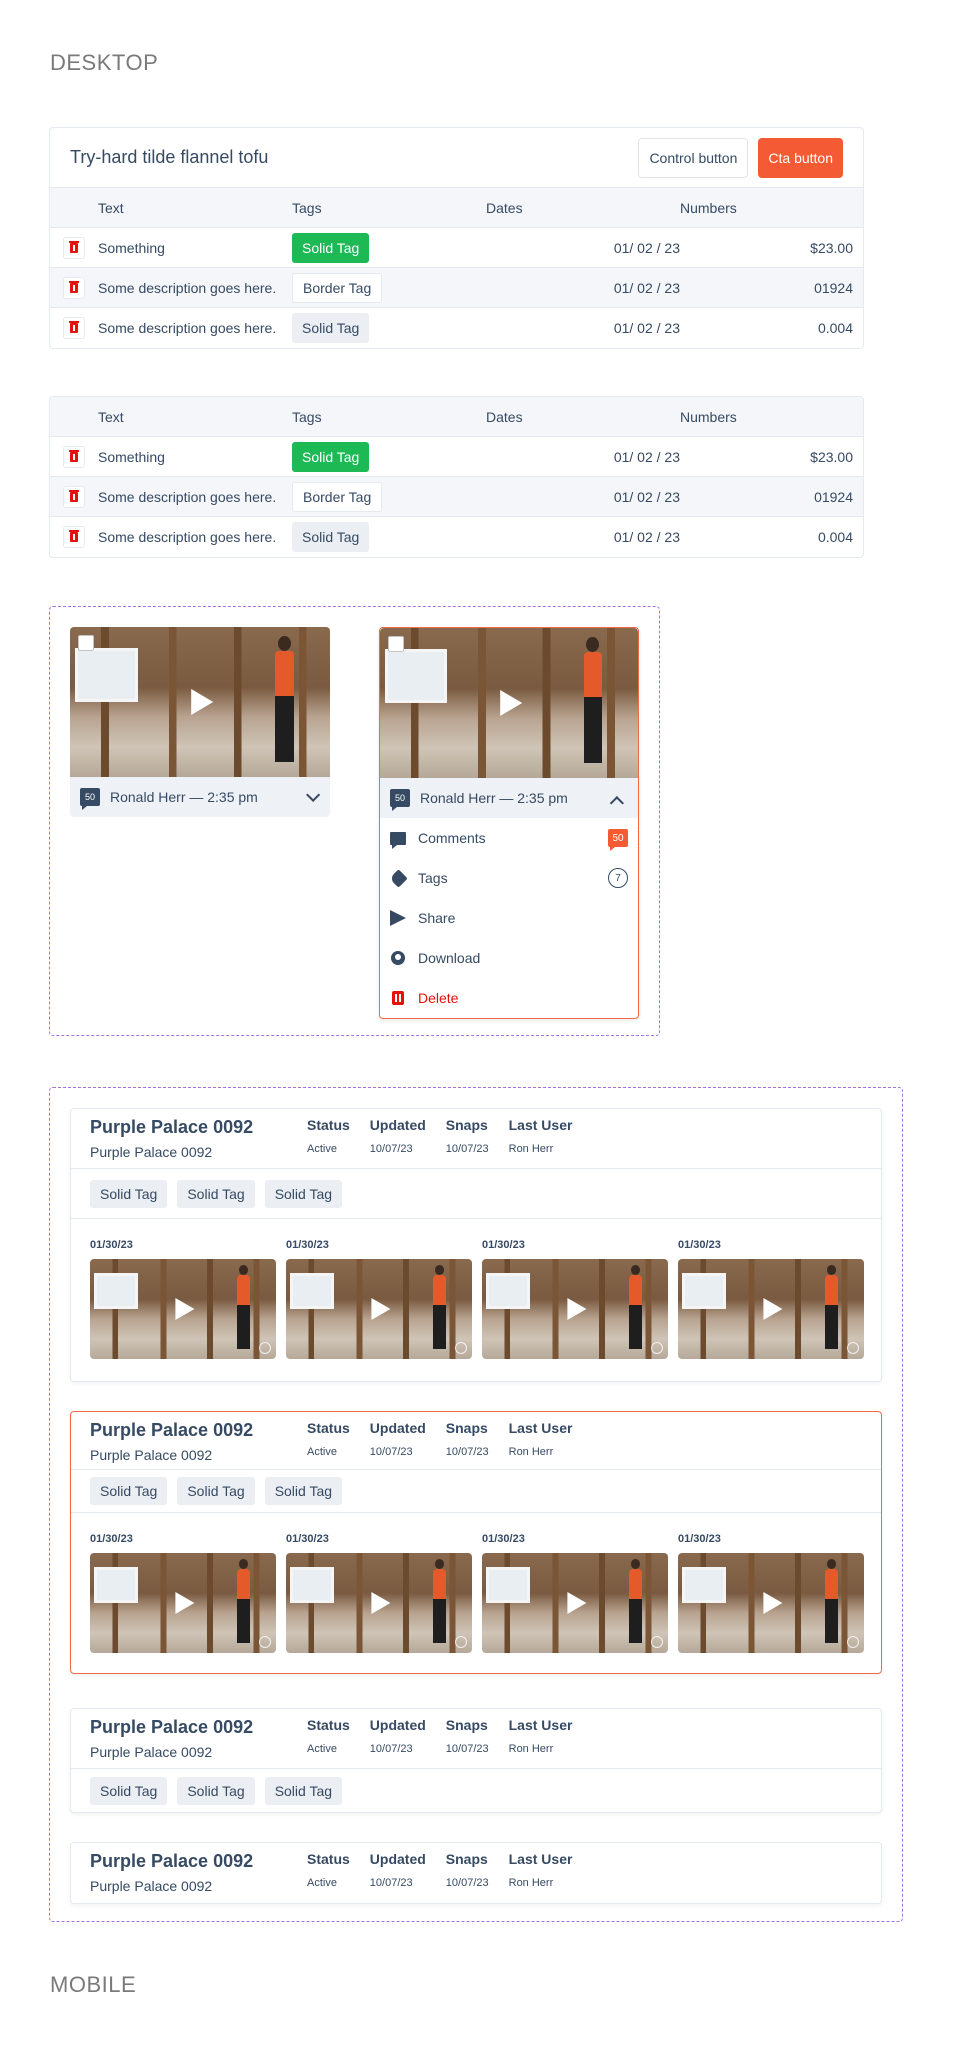 The image size is (954, 2050). Describe the element at coordinates (328, 1725) in the screenshot. I see `status-label: Status` at that location.